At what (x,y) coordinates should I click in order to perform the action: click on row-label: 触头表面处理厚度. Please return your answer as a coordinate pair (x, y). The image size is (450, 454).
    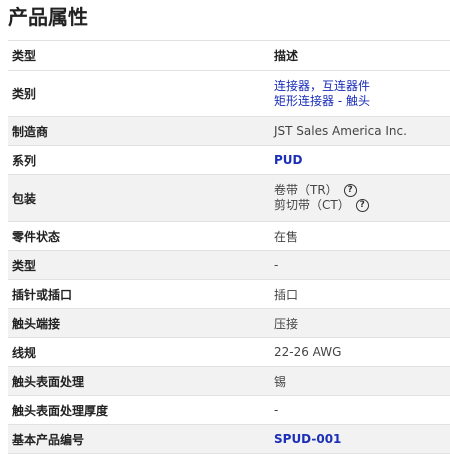
    Looking at the image, I should click on (60, 410).